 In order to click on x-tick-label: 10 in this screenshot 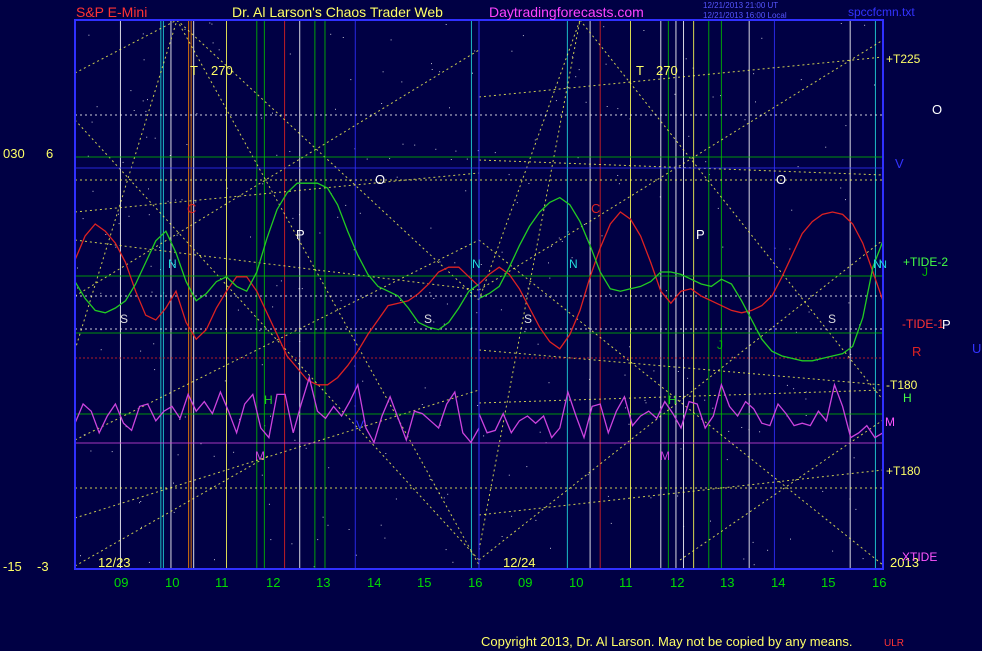, I will do `click(172, 582)`.